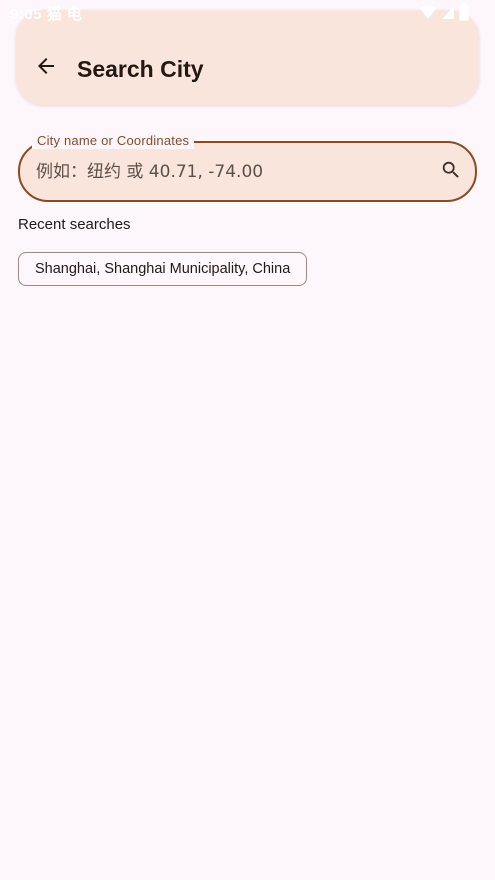 The width and height of the screenshot is (495, 880). Describe the element at coordinates (54, 14) in the screenshot. I see `notification-icon-1: 猫` at that location.